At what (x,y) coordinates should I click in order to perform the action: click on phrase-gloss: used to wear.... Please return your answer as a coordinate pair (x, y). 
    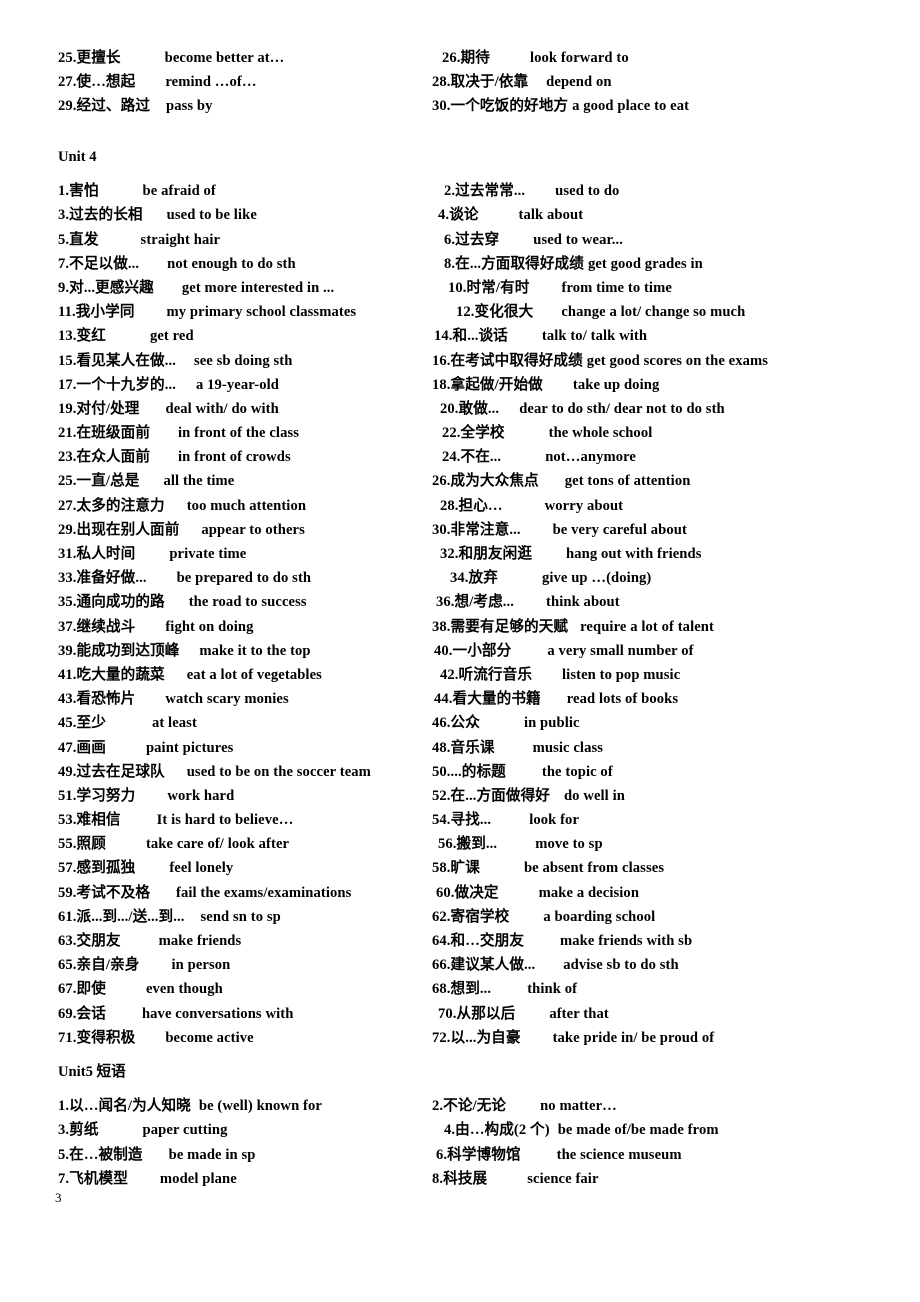
    Looking at the image, I should click on (578, 239).